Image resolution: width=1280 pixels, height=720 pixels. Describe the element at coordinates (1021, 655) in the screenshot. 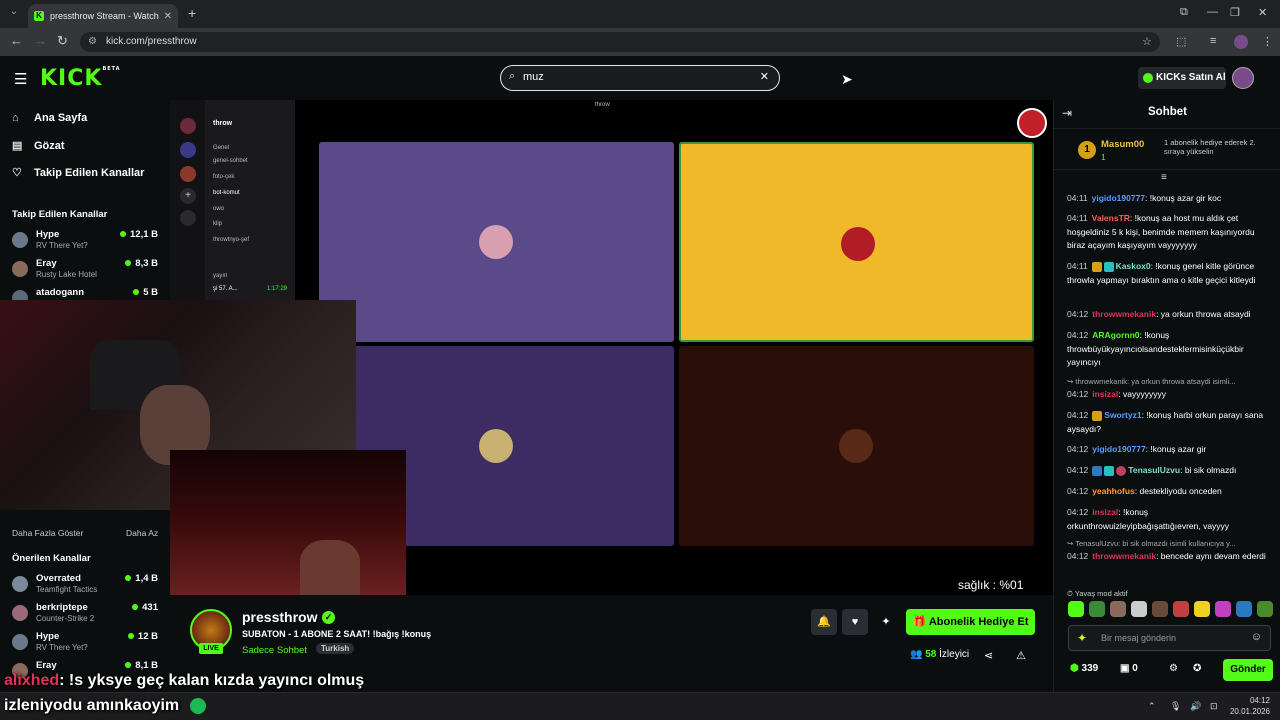

I see `report-icon: ⚠` at that location.